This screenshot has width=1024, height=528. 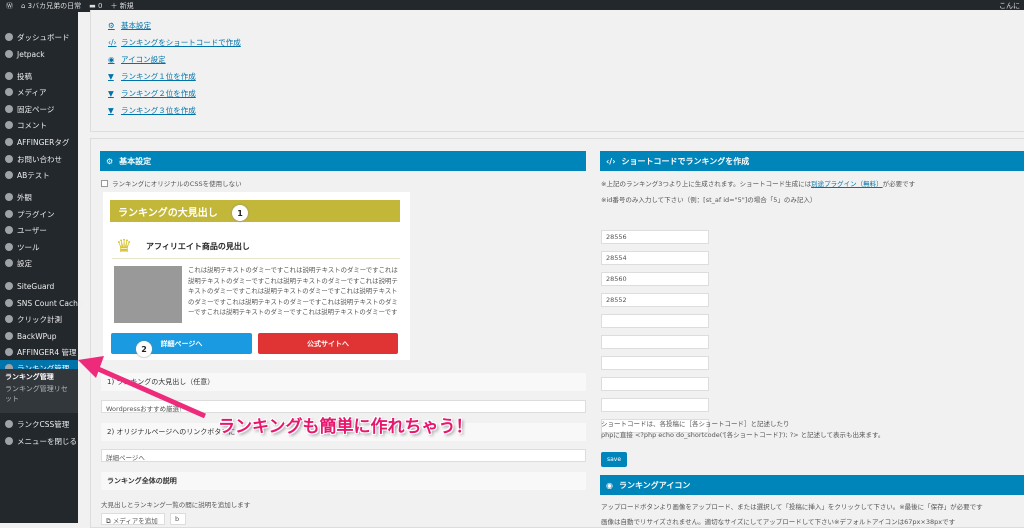 What do you see at coordinates (345, 427) in the screenshot?
I see `annotation-text: ランキングも簡単に作れちゃう！` at bounding box center [345, 427].